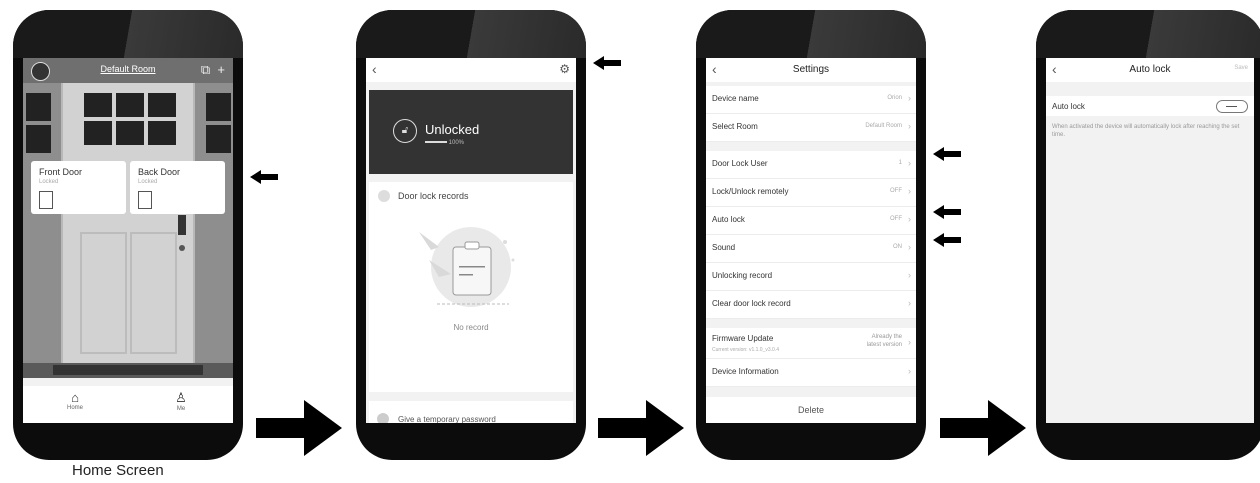  What do you see at coordinates (1241, 68) in the screenshot?
I see `save-button: Save` at bounding box center [1241, 68].